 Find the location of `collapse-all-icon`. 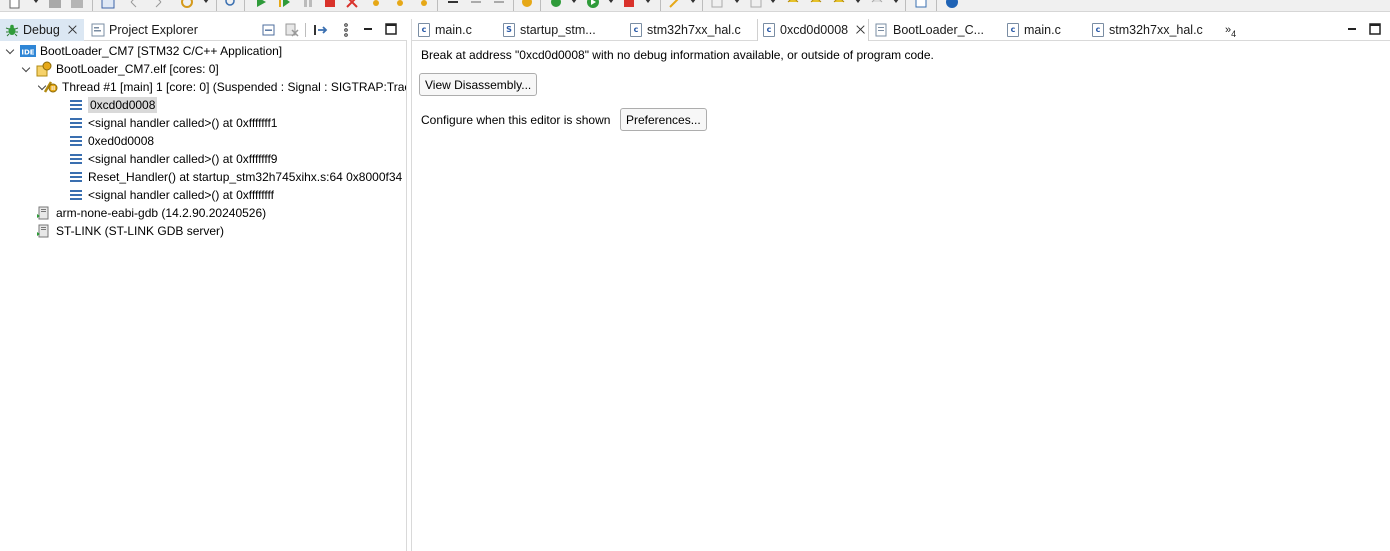

collapse-all-icon is located at coordinates (269, 30).